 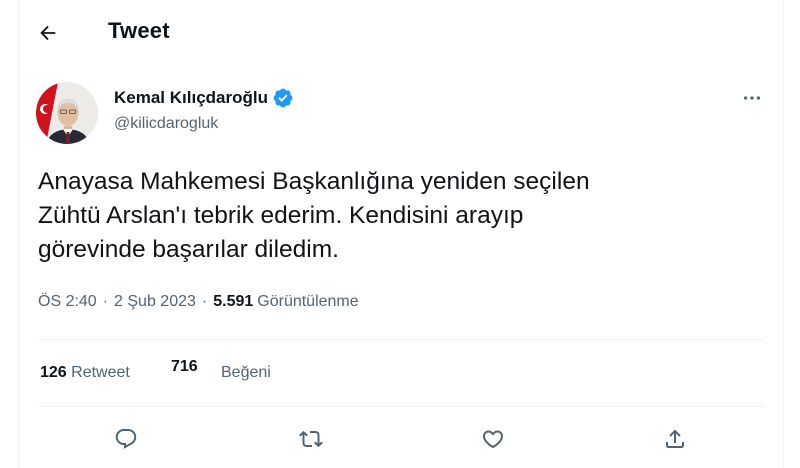 I want to click on retweet-stat: 126 Retweet, so click(x=85, y=373).